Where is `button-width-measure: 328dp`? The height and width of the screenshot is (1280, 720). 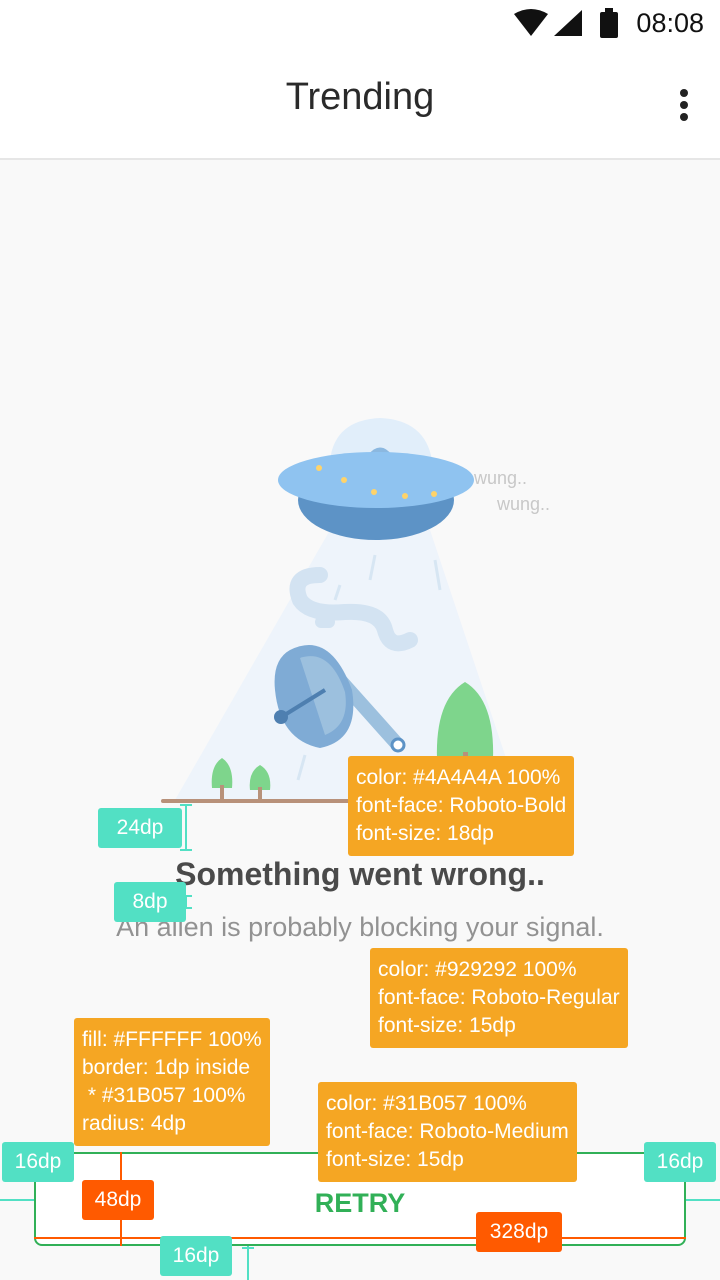
button-width-measure: 328dp is located at coordinates (519, 1232).